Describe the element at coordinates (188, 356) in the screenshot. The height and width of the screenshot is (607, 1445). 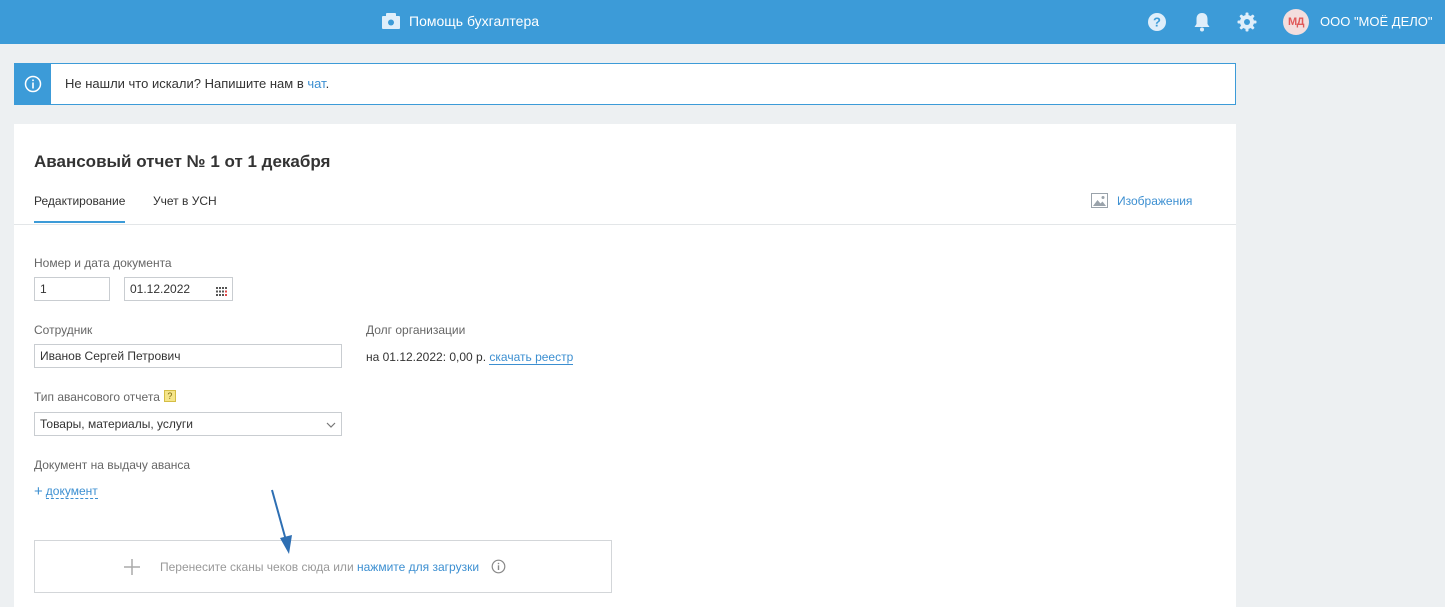
I see `employee-input: Иванов Сергей Петрович` at that location.